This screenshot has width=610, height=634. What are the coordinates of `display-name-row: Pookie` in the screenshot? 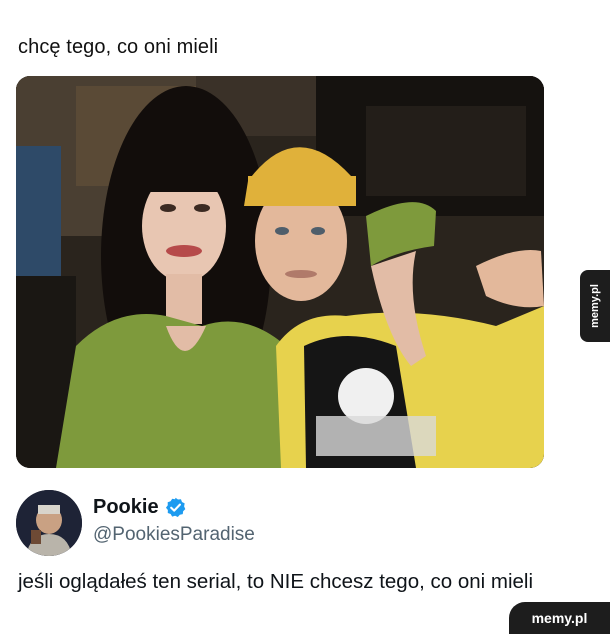 It's located at (139, 507).